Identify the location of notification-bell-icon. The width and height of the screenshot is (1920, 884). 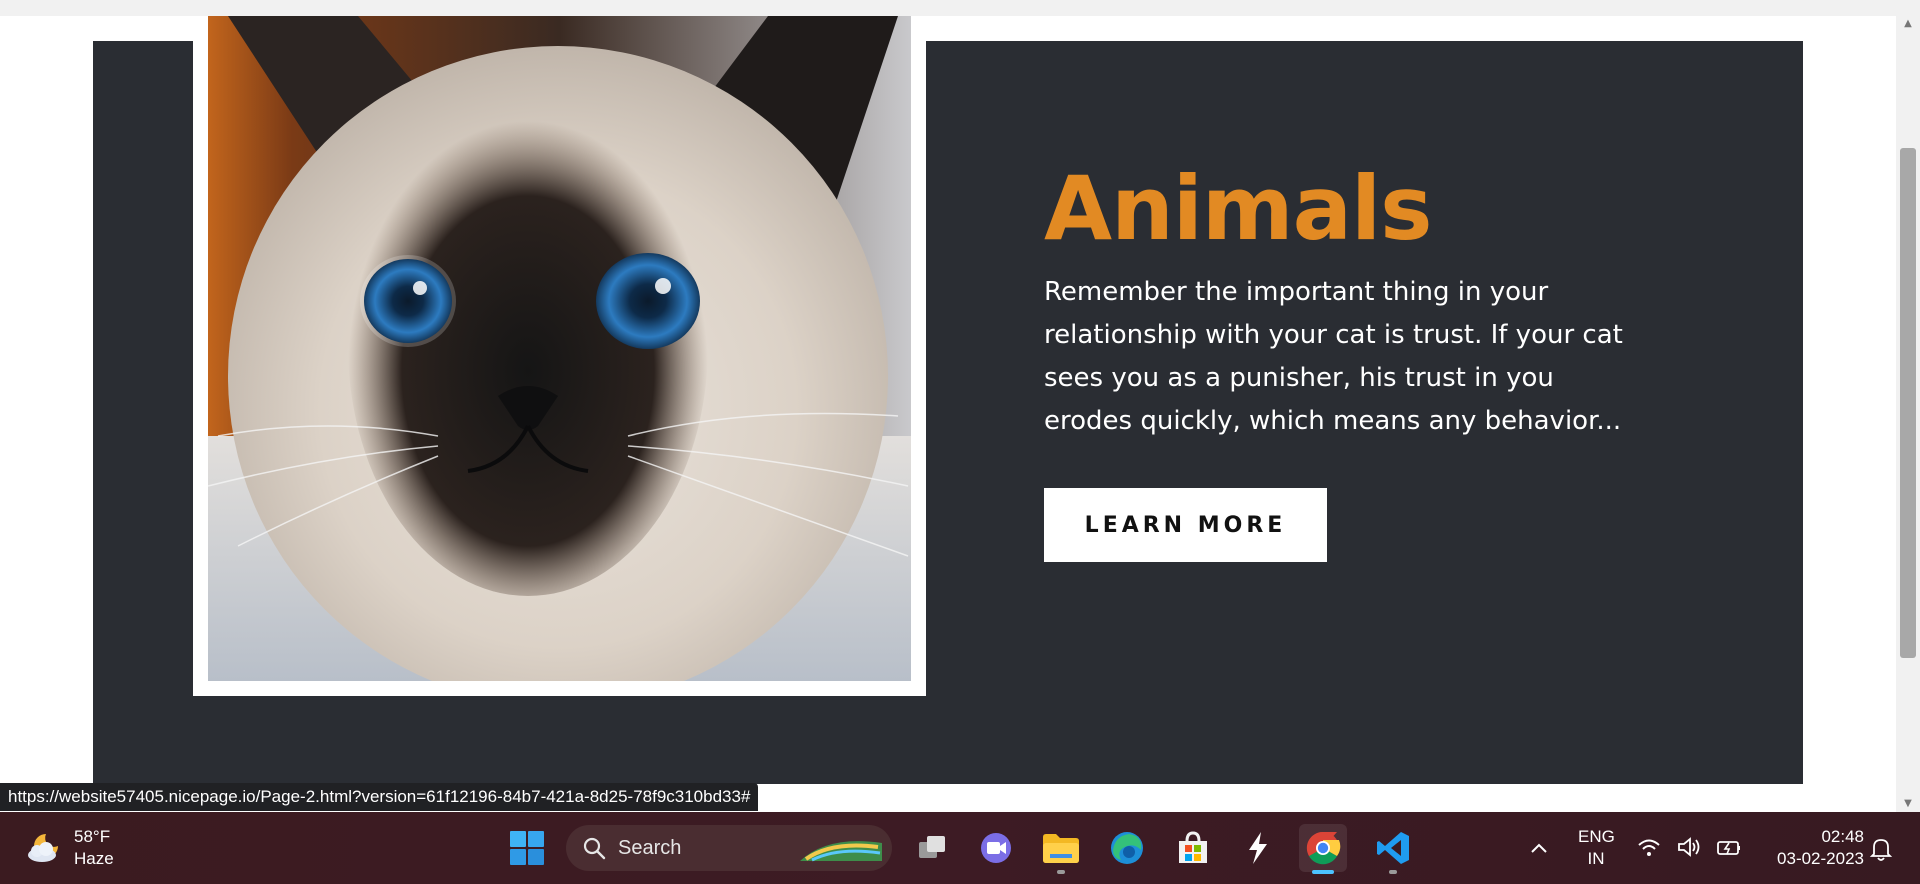
(1881, 849).